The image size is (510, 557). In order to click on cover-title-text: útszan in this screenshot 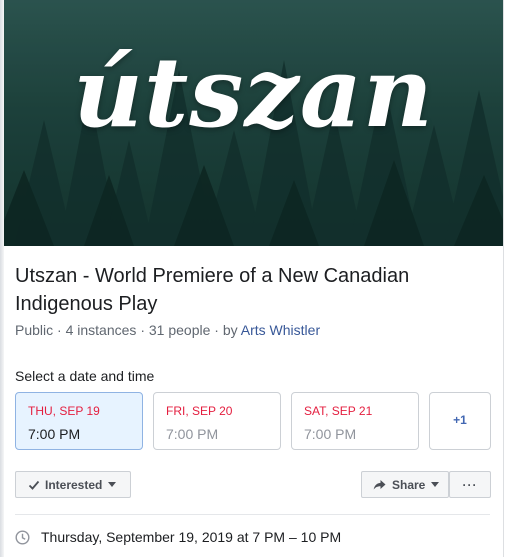, I will do `click(253, 92)`.